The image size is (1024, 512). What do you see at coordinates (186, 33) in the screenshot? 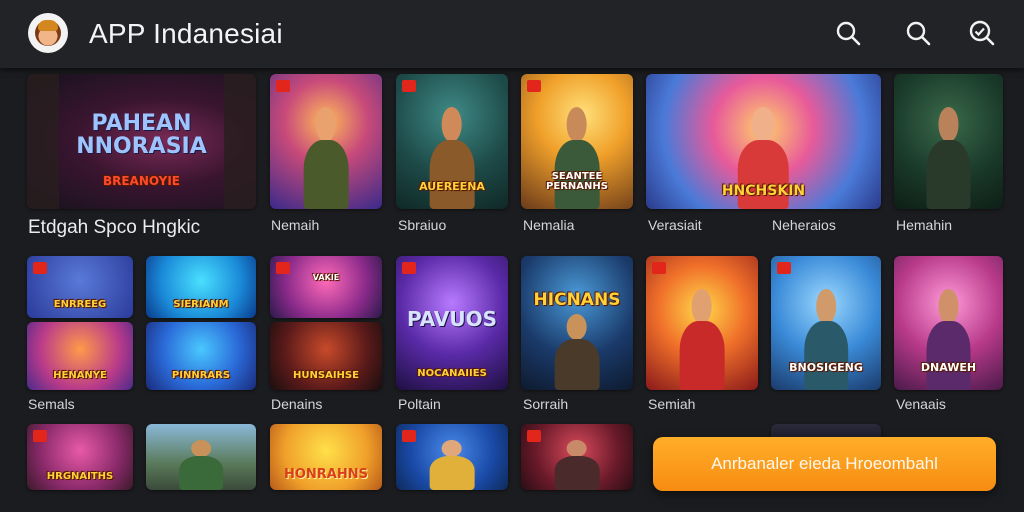
I see `app-title: APP Indanesiai` at bounding box center [186, 33].